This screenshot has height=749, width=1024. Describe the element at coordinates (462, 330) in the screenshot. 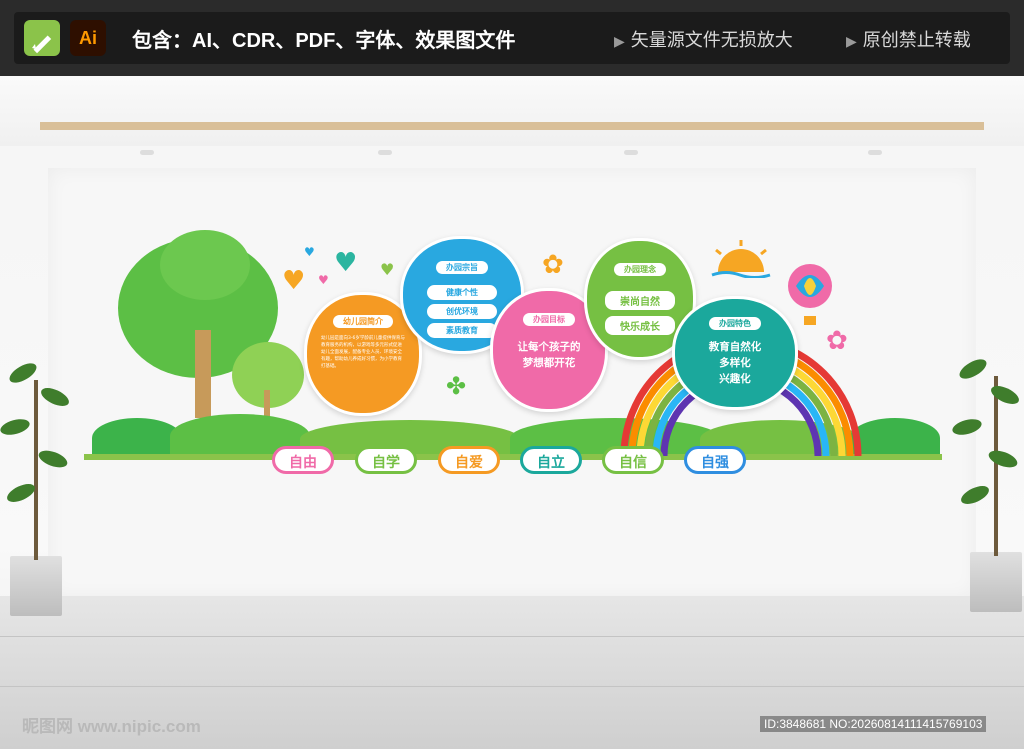

I see `purpose-item: 素质教育` at that location.